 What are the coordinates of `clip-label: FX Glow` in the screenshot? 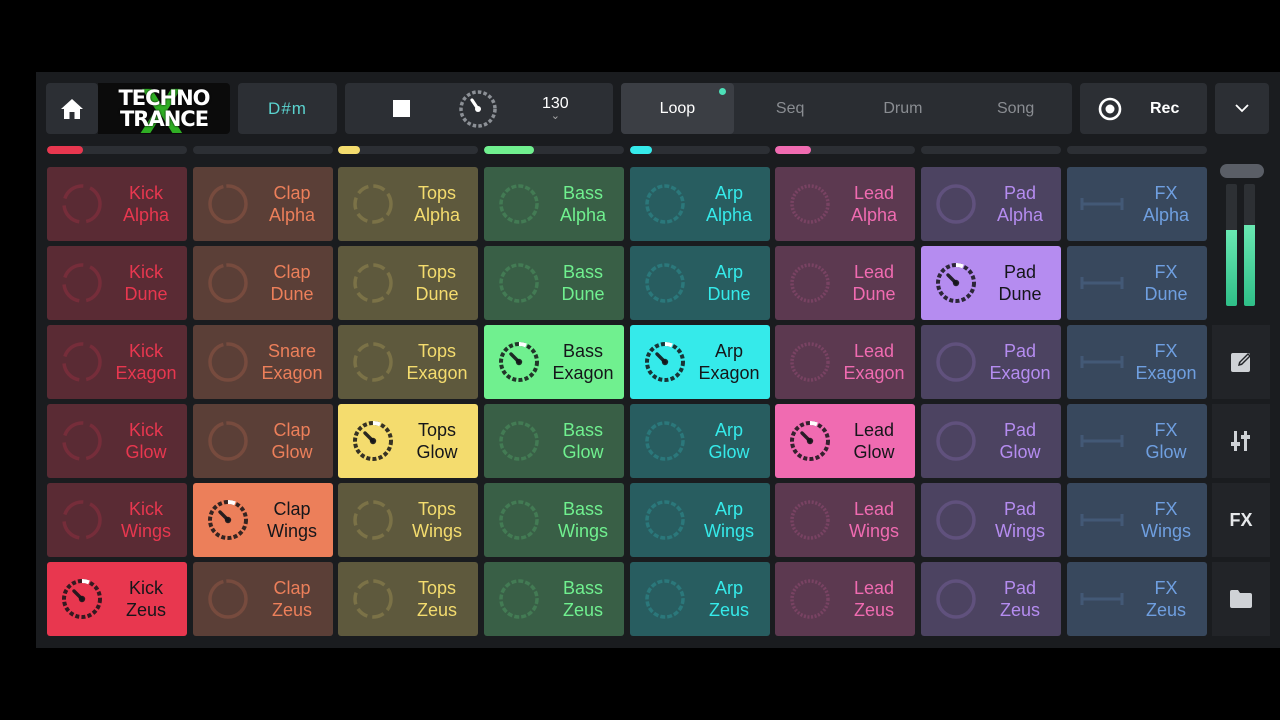 It's located at (1166, 441).